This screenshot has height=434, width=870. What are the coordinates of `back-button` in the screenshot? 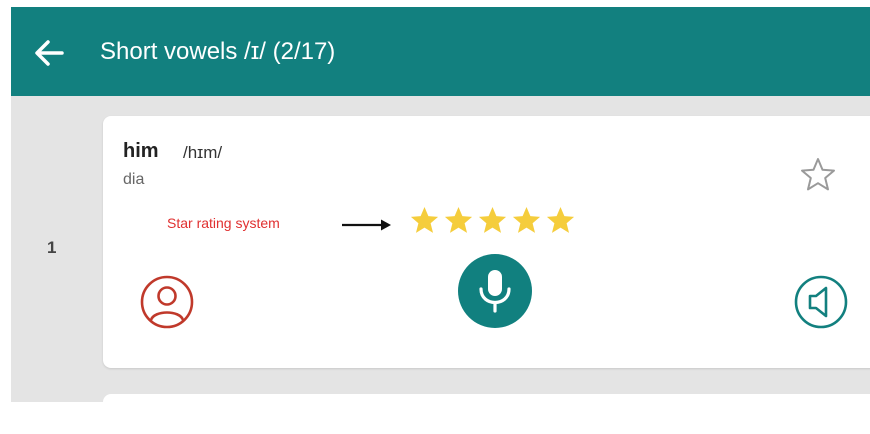 It's located at (49, 53).